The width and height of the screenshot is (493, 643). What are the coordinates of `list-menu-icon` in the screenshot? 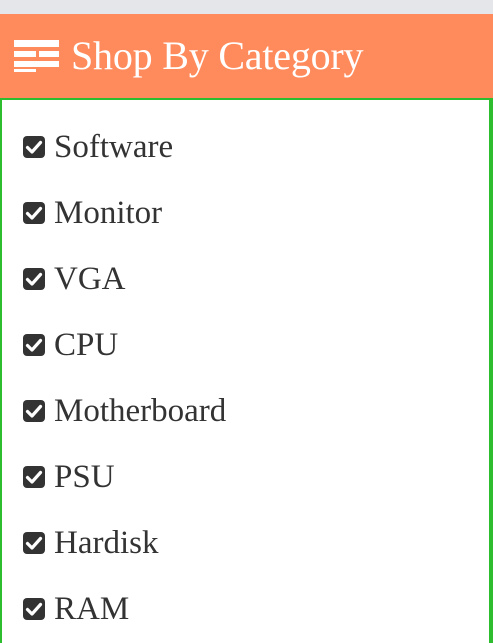 It's located at (36, 56).